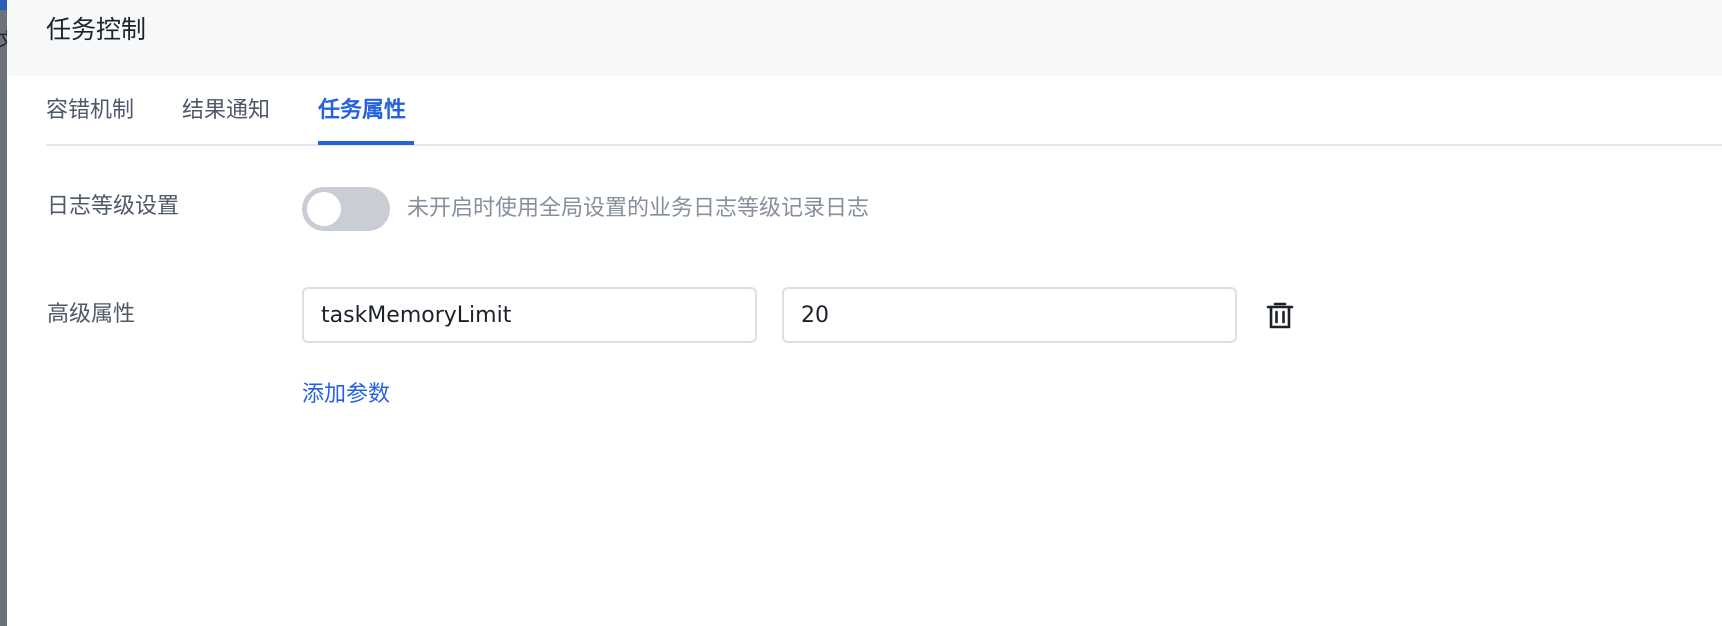 This screenshot has height=626, width=1722. I want to click on background-partial-text: 文, so click(3, 41).